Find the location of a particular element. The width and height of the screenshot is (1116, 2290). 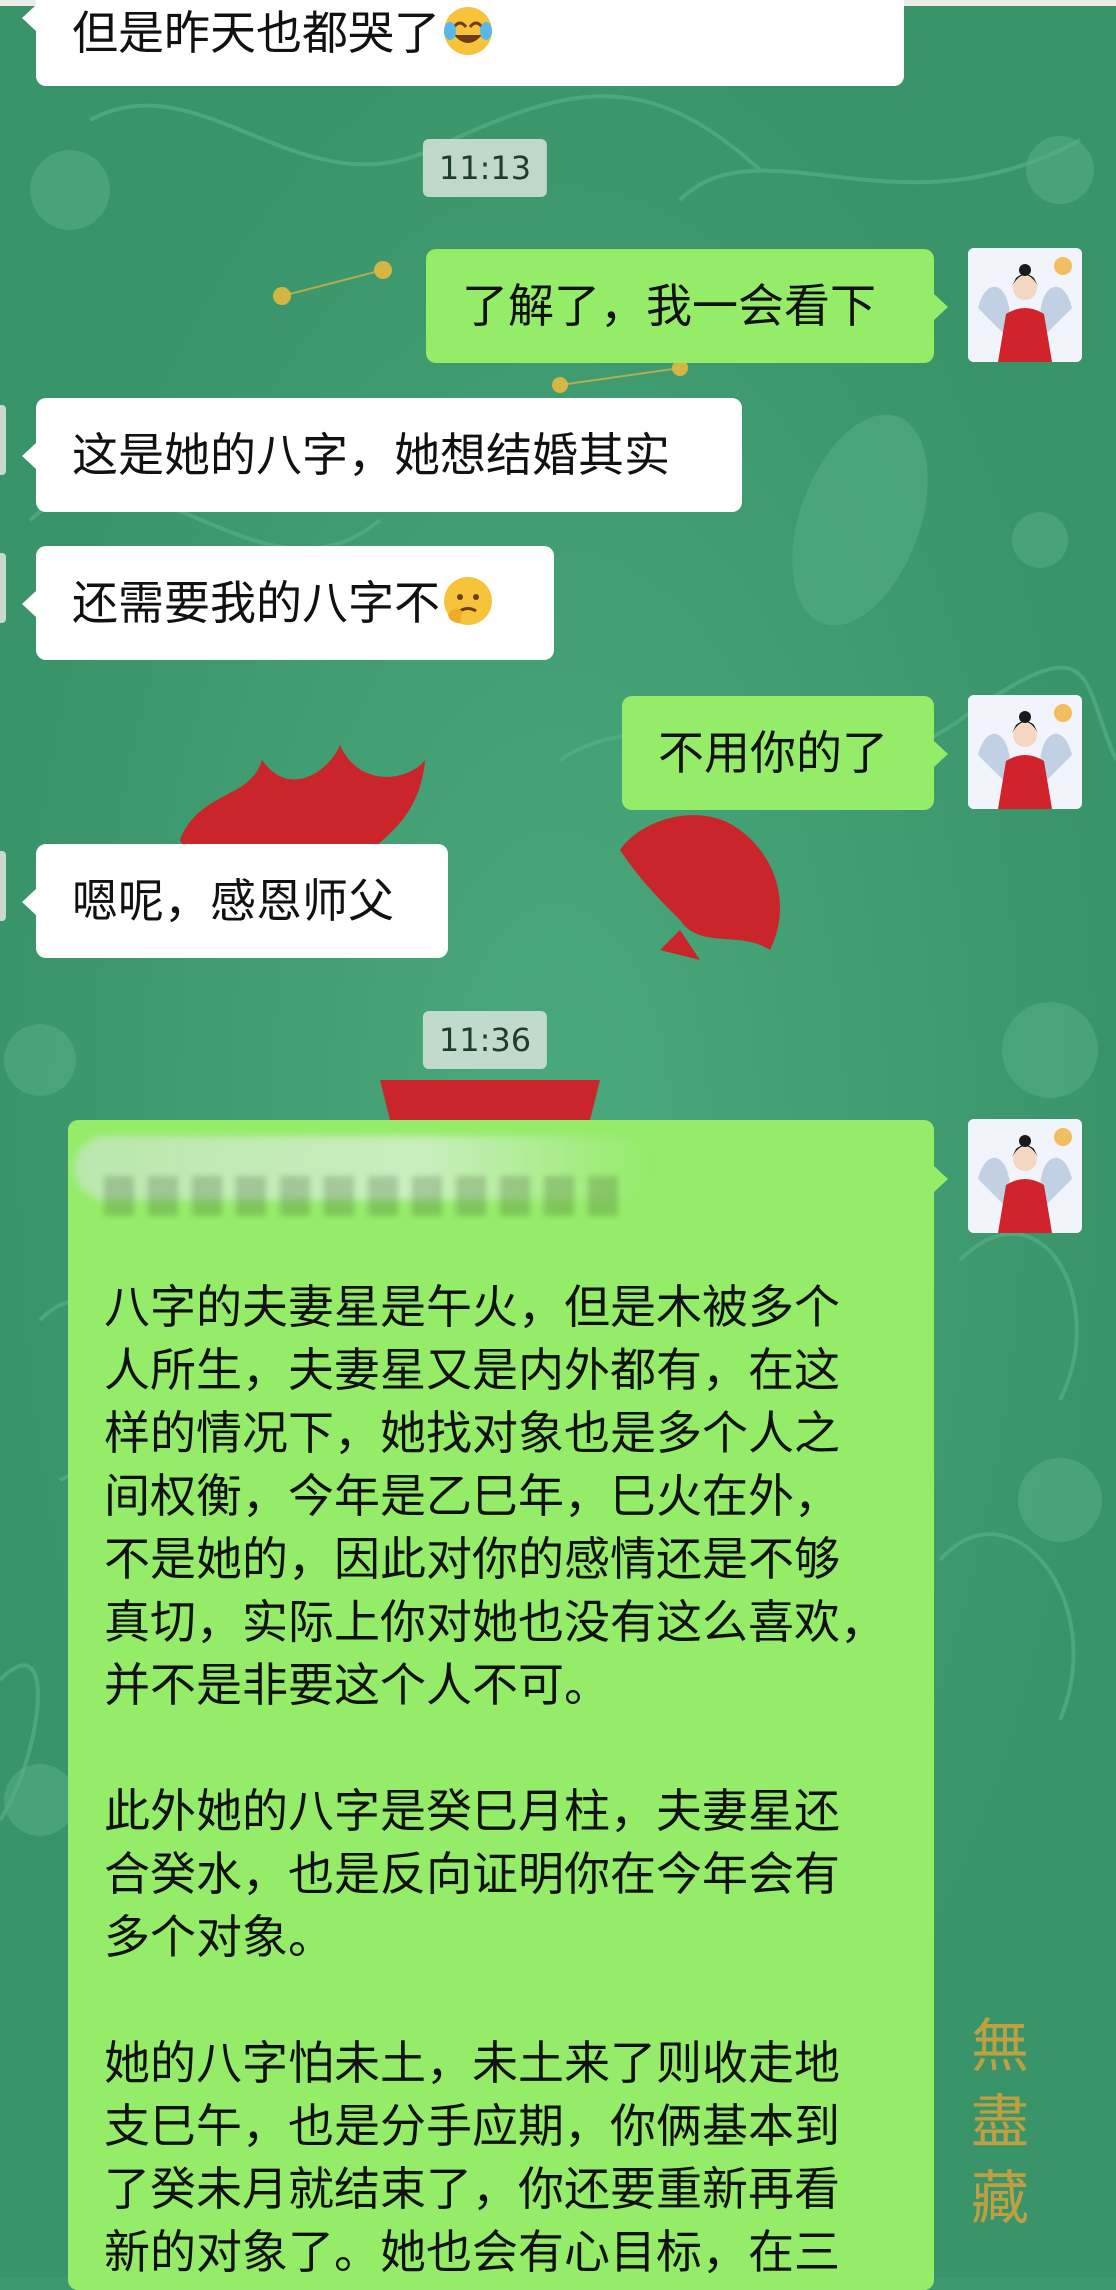

watermark-calligraphy: 無盡藏 is located at coordinates (999, 2122).